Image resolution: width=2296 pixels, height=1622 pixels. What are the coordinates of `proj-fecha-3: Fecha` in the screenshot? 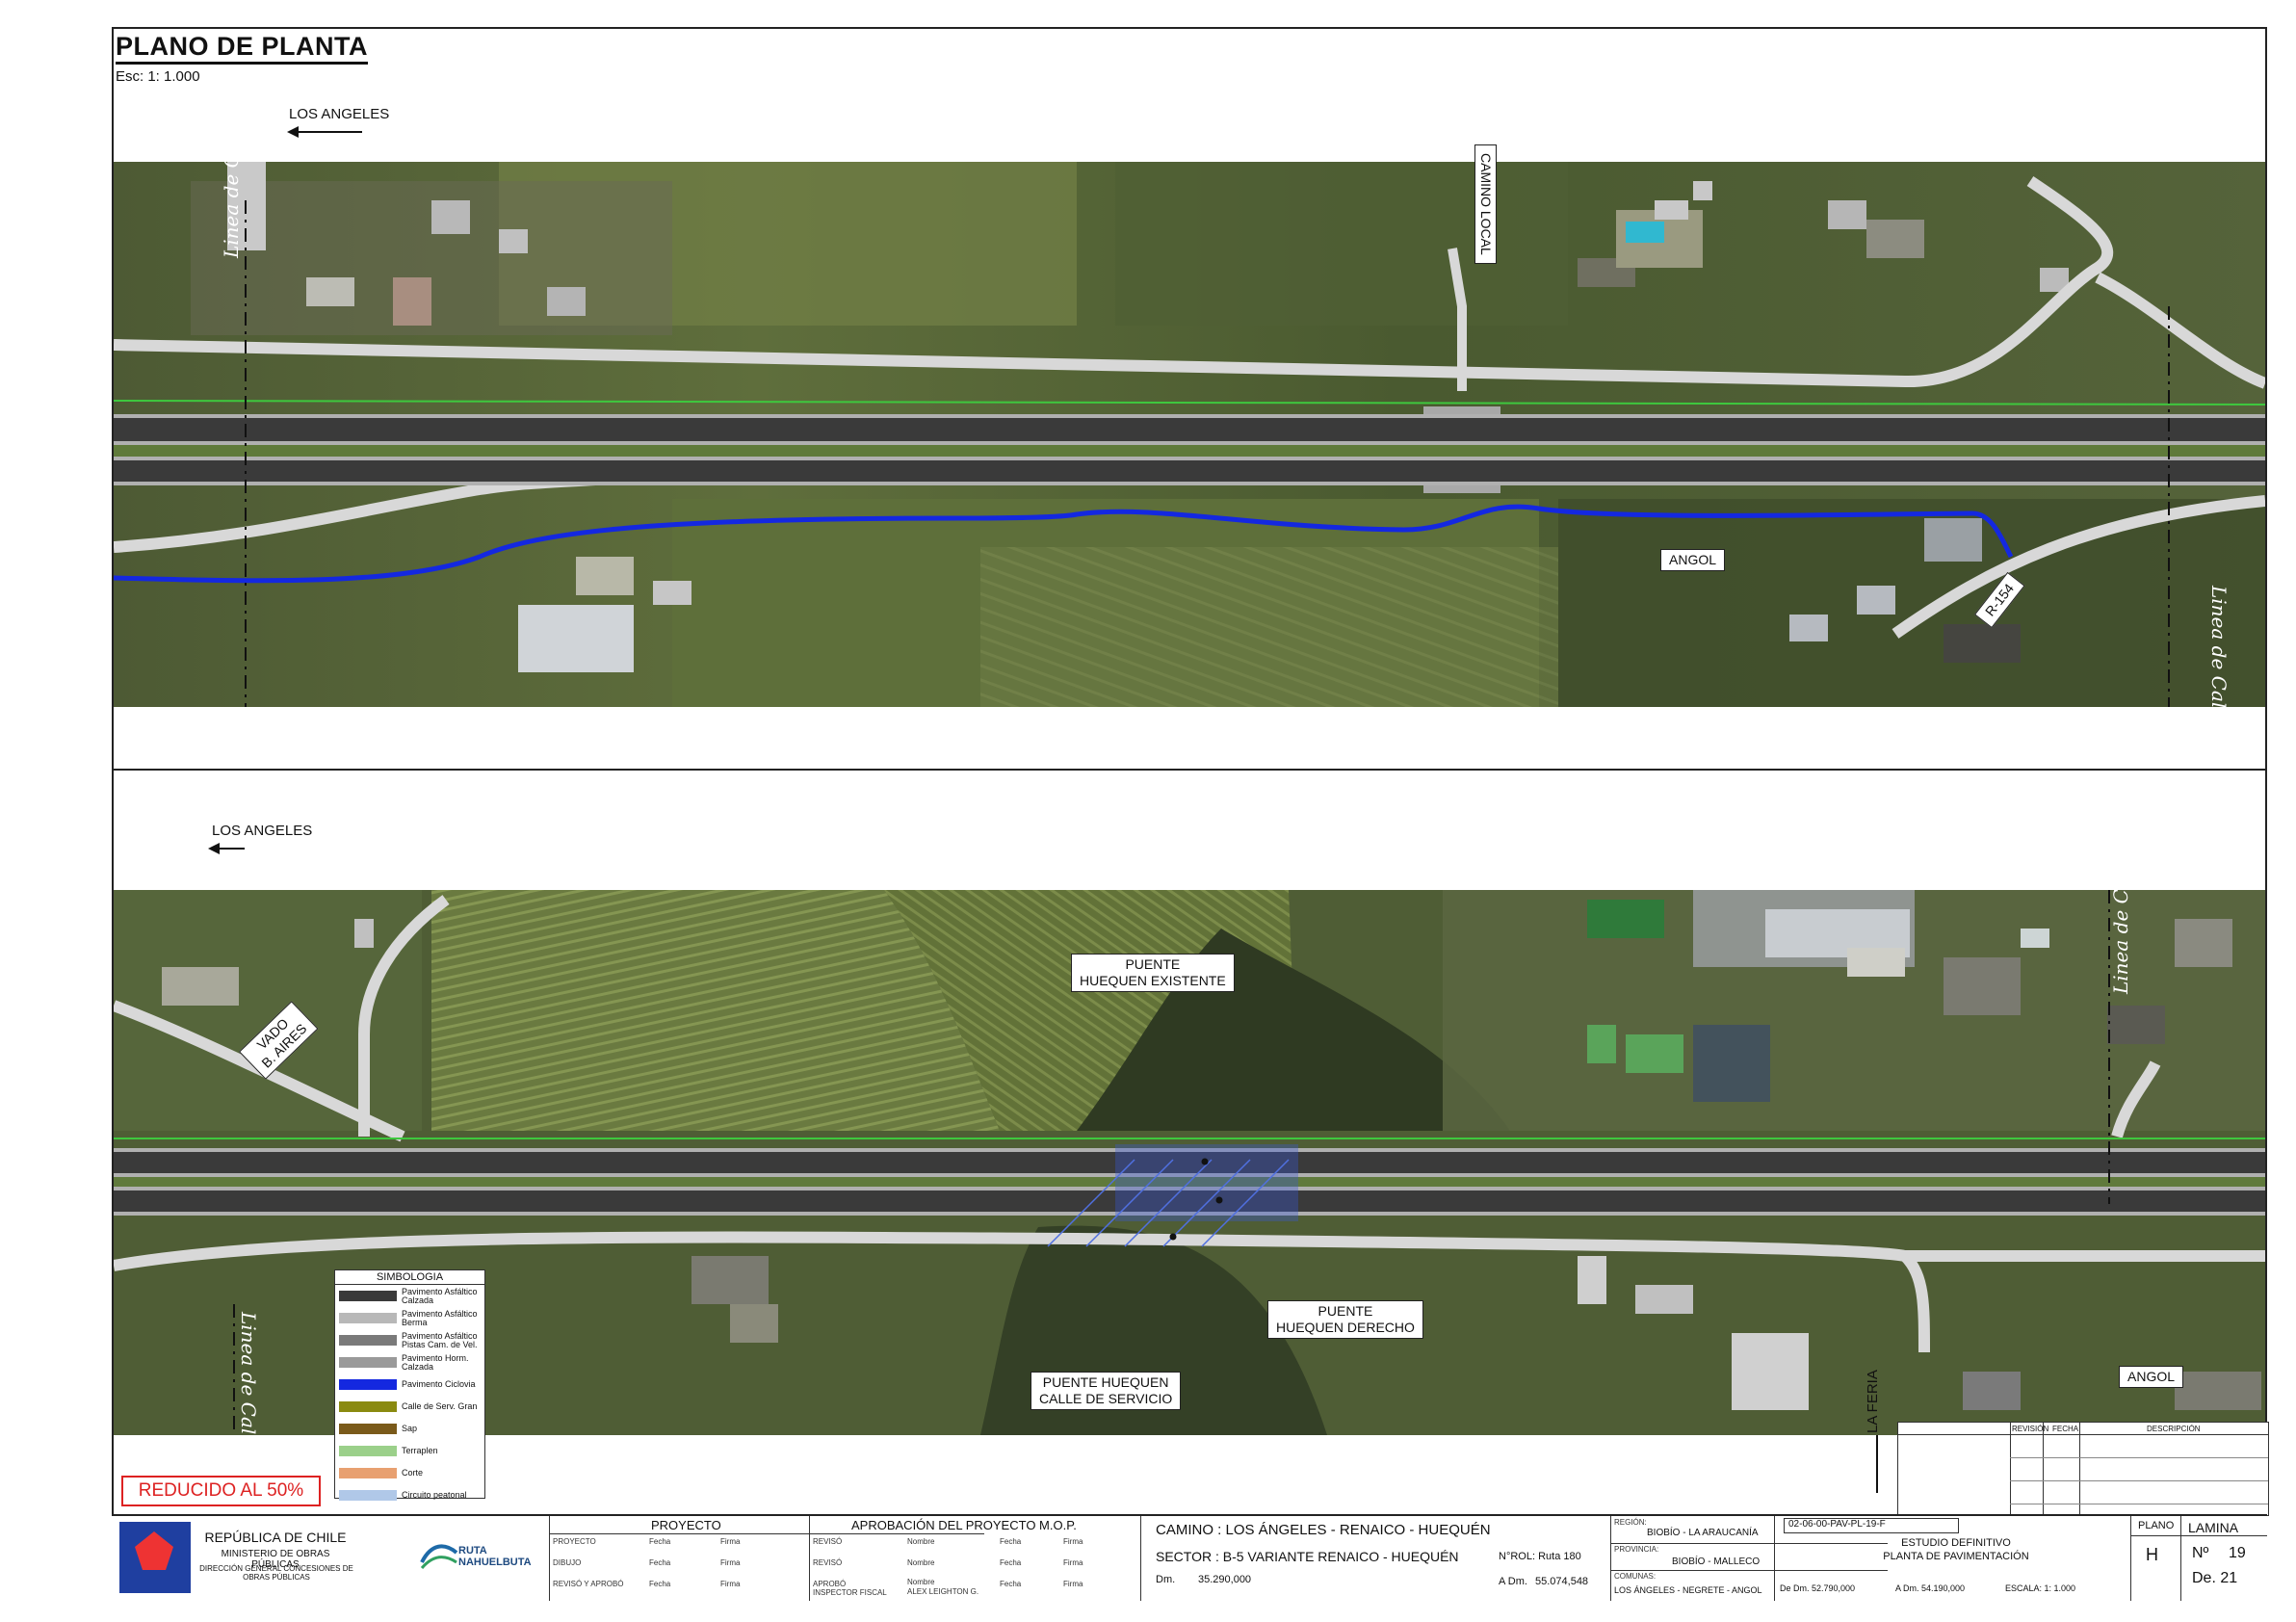 It's located at (660, 1584).